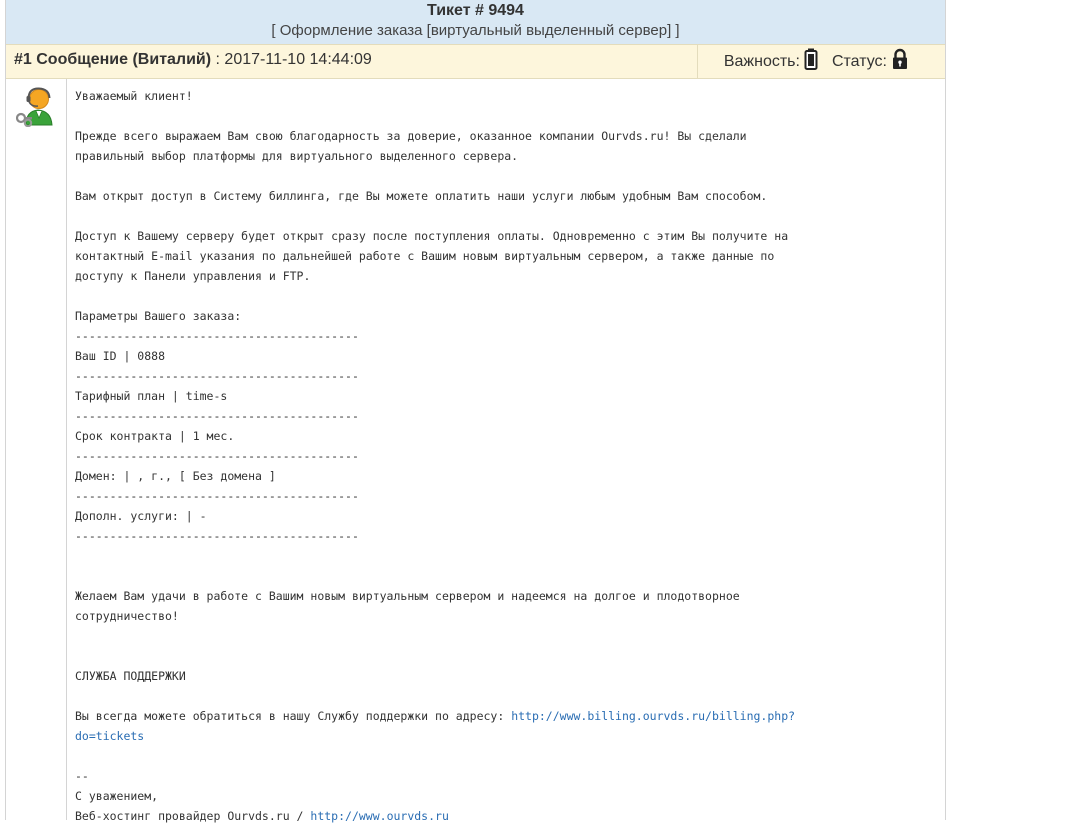 This screenshot has height=826, width=1069. I want to click on company-text: Веб-хостинг провайдер Ourvds.ru /, so click(193, 816).